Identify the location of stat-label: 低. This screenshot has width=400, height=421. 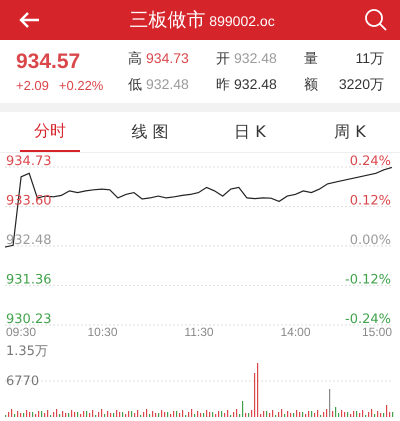
(135, 85).